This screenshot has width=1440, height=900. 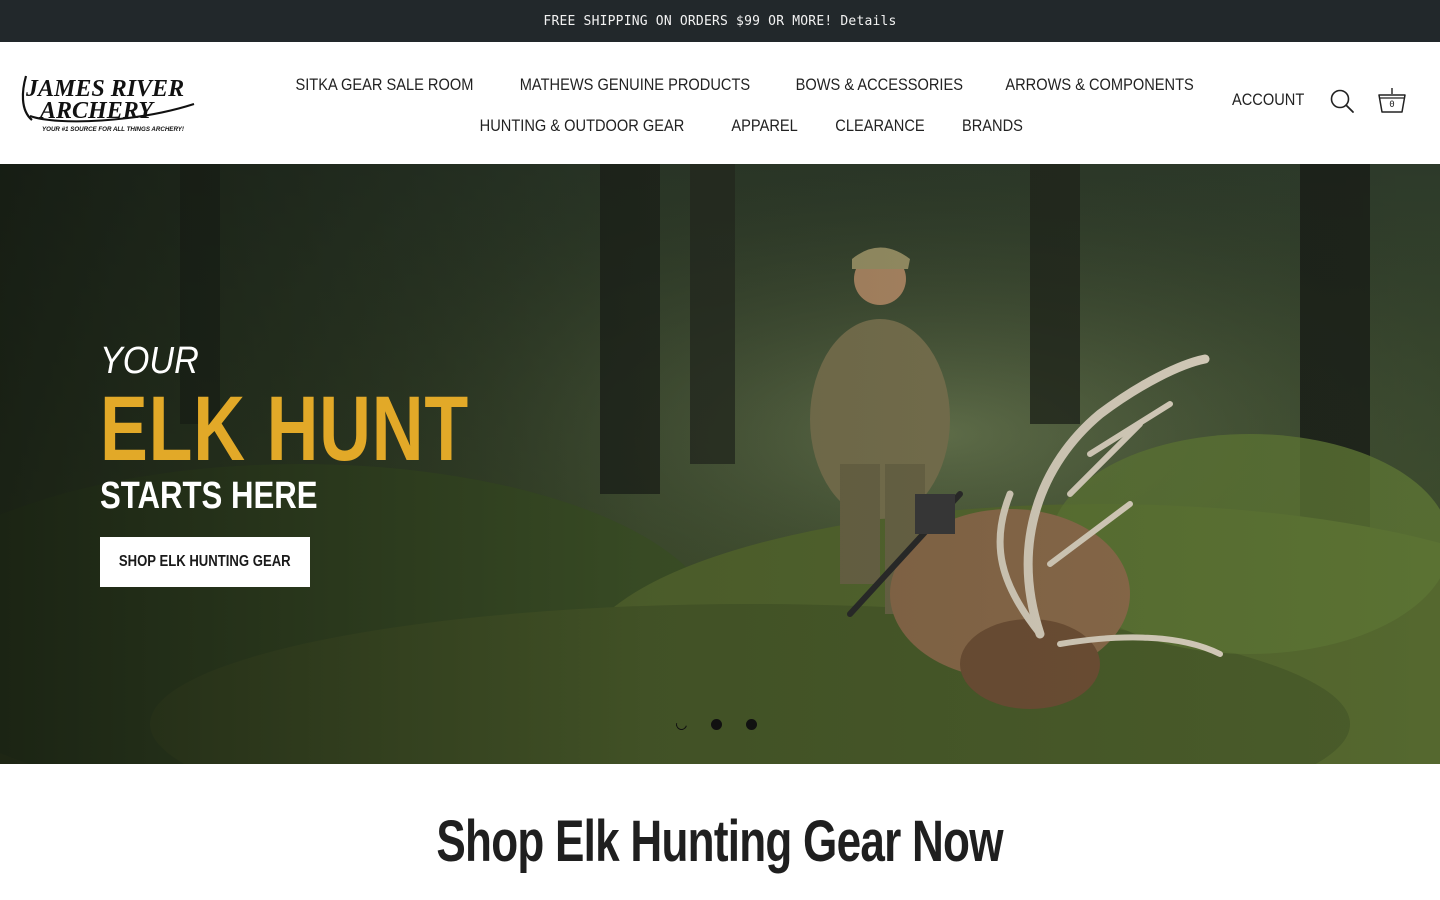 I want to click on nav-item-mathews-genuine-products: MATHEWS GENUINE PRODUCTS, so click(x=635, y=85).